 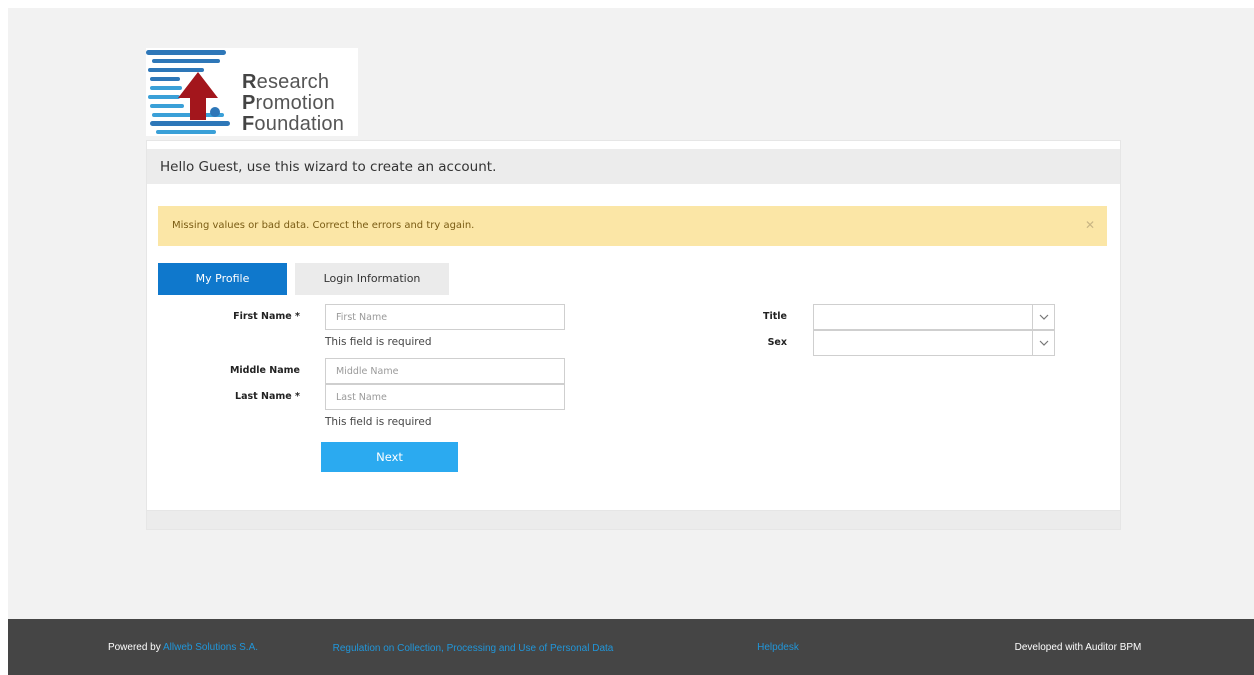 I want to click on logo-initial: F, so click(x=248, y=124).